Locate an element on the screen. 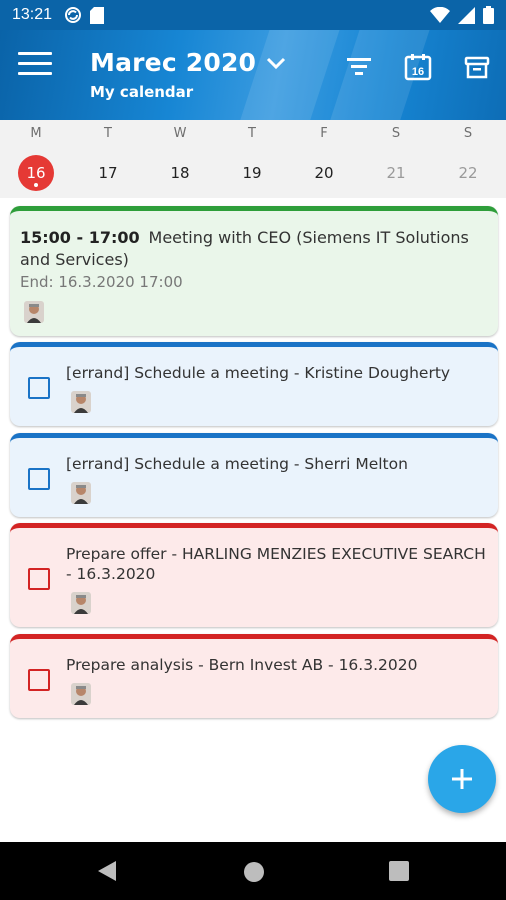 This screenshot has height=900, width=506. day-19: 19 is located at coordinates (252, 173).